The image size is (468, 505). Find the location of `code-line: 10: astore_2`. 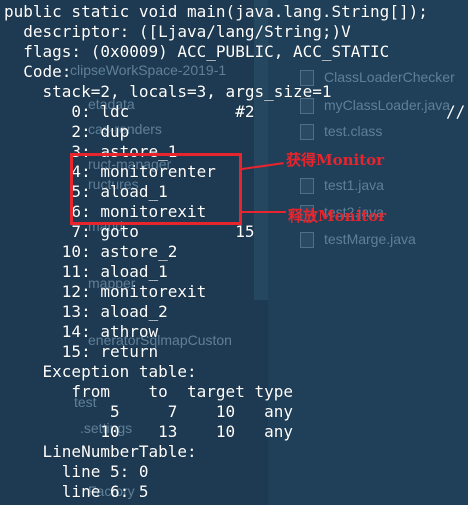

code-line: 10: astore_2 is located at coordinates (91, 251).